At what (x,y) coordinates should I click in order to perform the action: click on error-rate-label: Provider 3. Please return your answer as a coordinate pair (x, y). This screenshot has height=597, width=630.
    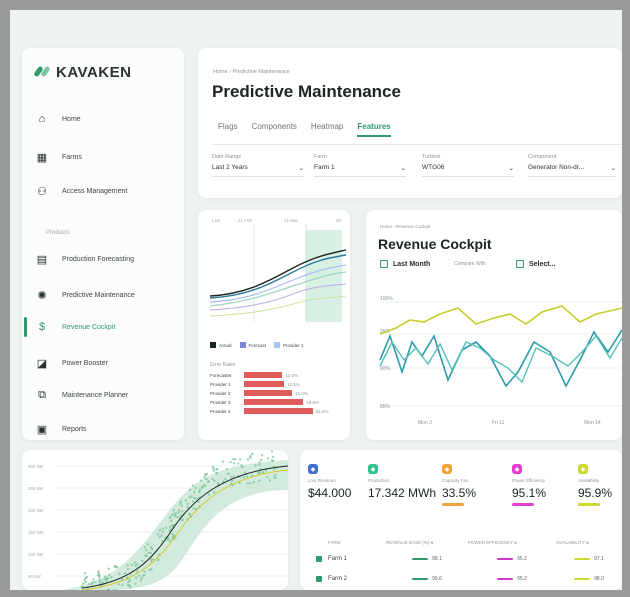
    Looking at the image, I should click on (220, 402).